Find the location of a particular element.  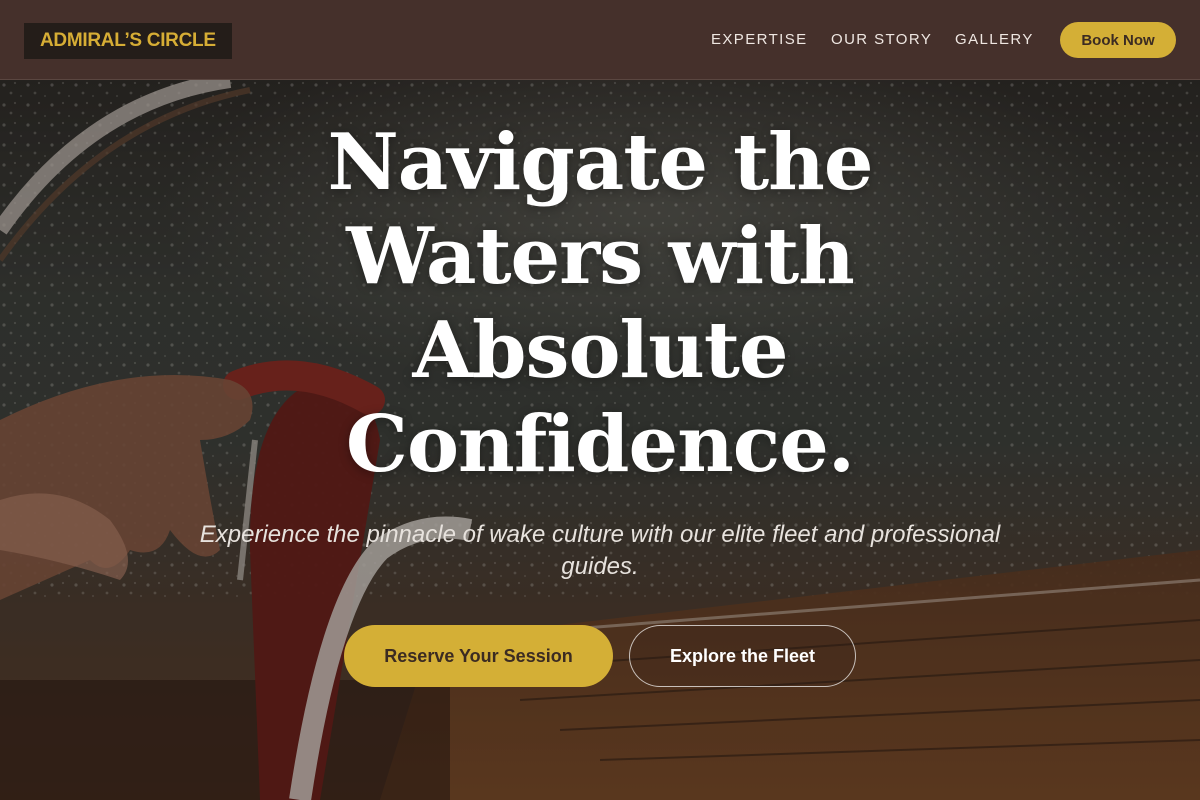

headline-line-4: Confidence. is located at coordinates (600, 444).